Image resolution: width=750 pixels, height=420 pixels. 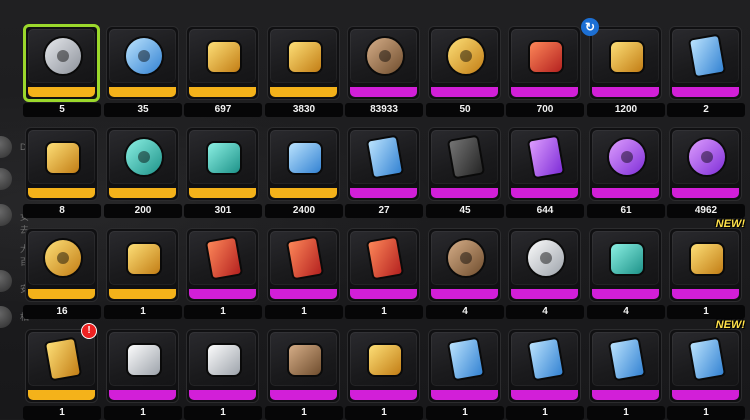 I want to click on golden-fish-icon, so click(x=627, y=57).